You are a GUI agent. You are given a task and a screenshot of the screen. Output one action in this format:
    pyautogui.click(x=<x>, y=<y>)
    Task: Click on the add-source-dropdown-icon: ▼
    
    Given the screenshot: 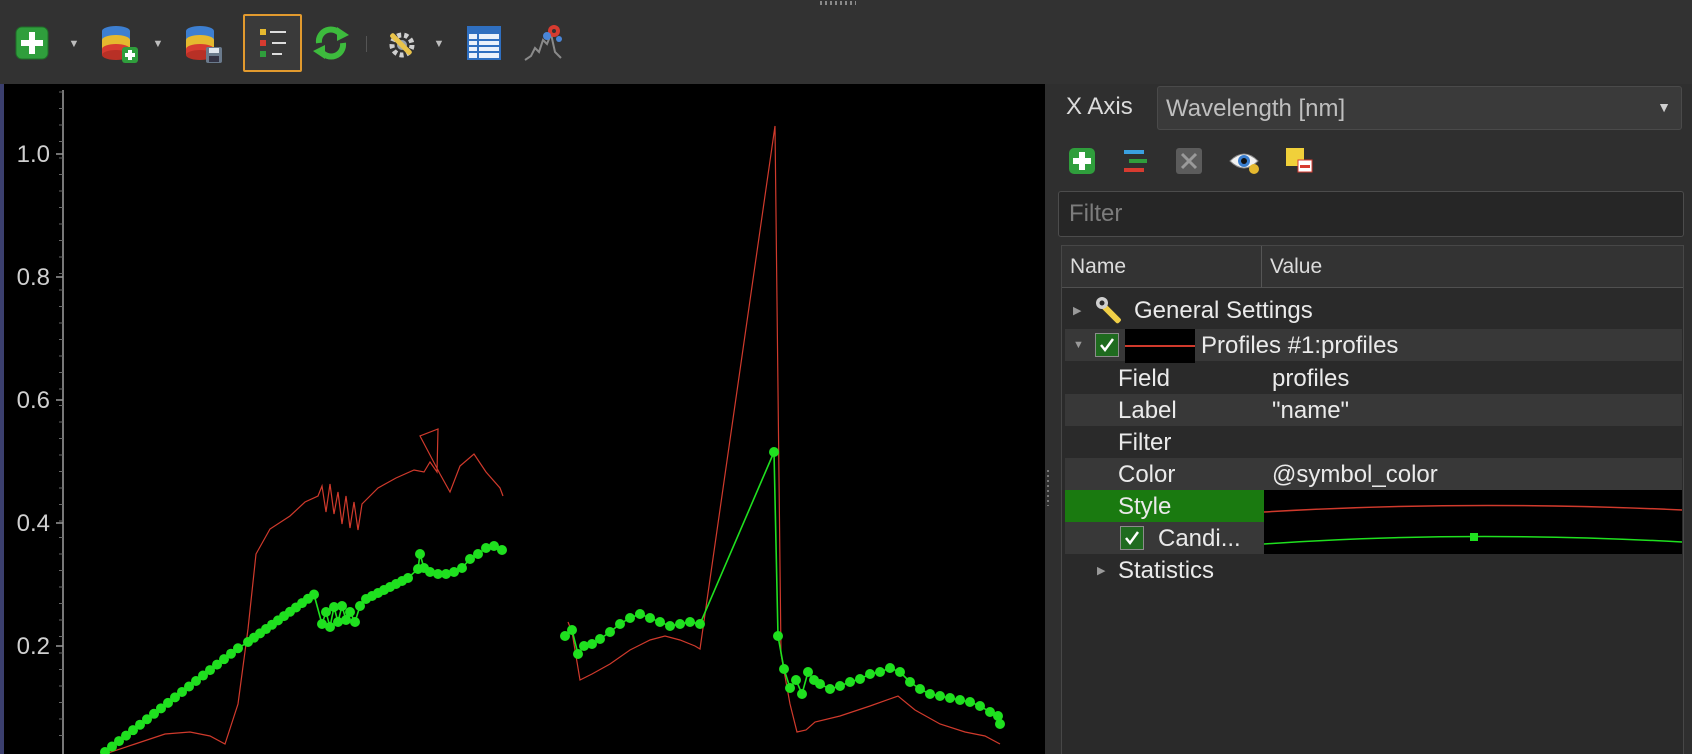 What is the action you would take?
    pyautogui.click(x=158, y=44)
    